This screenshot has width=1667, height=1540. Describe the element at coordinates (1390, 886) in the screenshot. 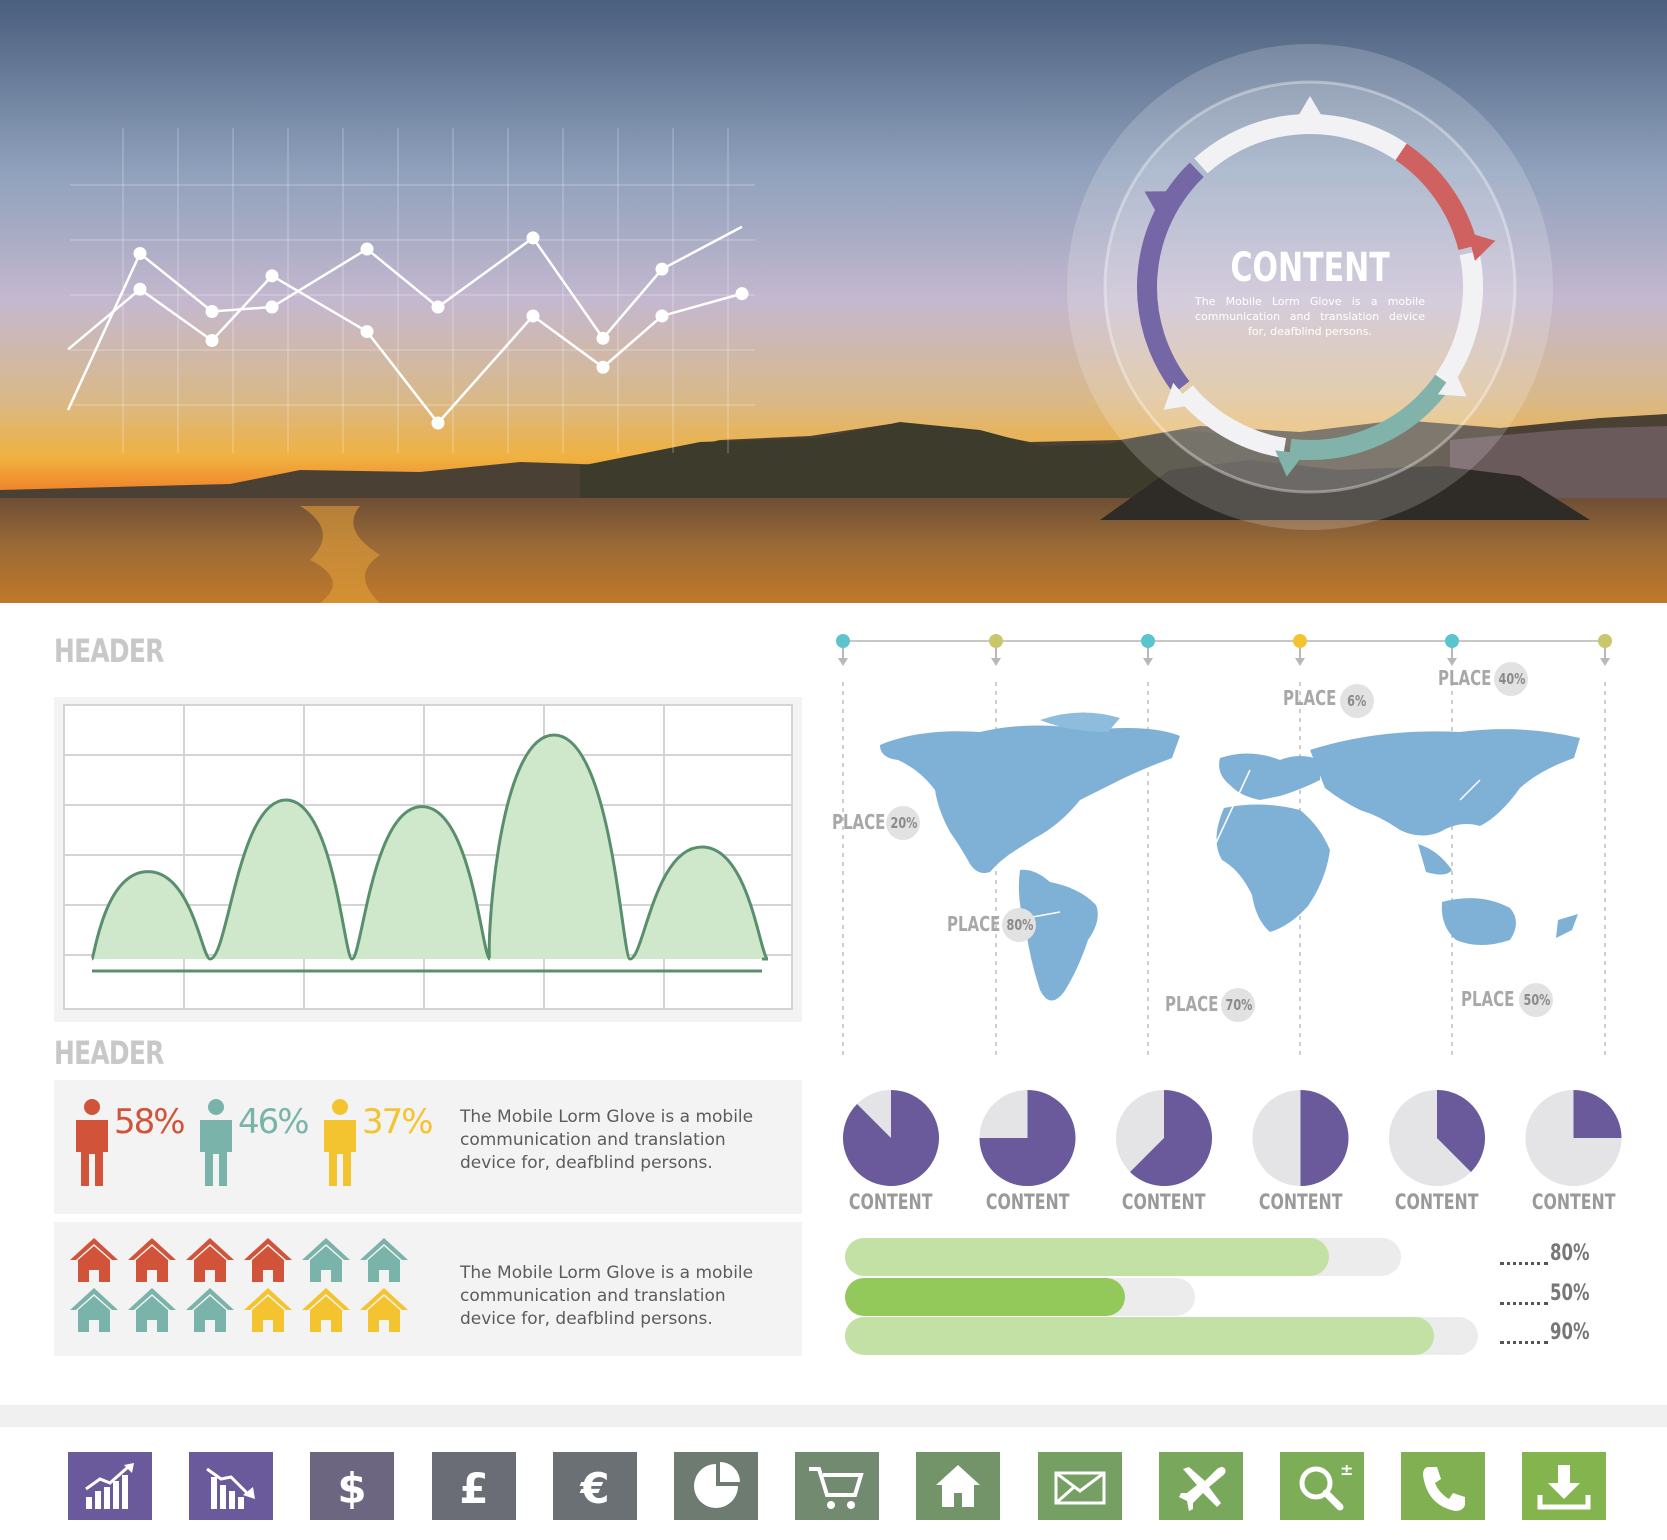

I see `map-pointer-line` at that location.